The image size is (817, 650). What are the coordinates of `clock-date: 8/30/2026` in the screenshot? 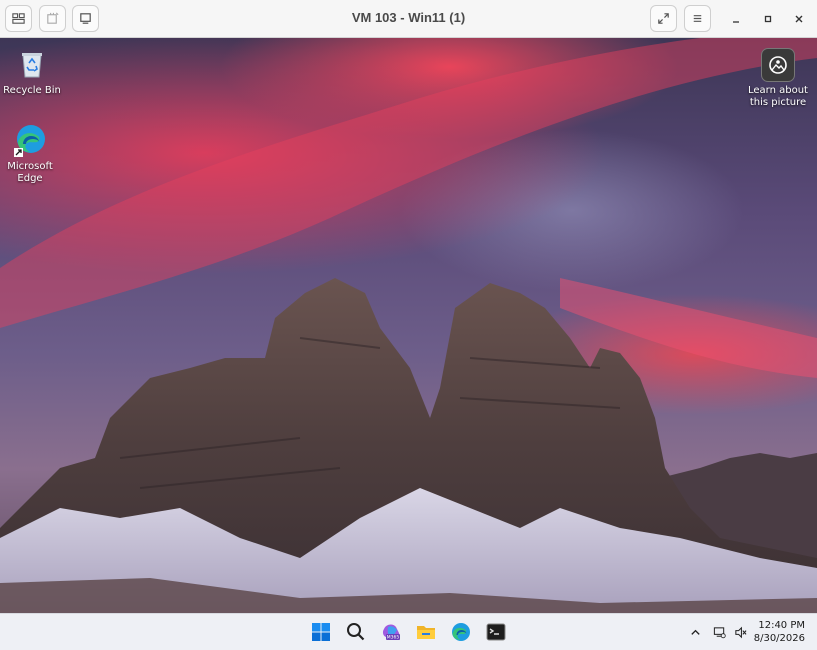 It's located at (779, 638).